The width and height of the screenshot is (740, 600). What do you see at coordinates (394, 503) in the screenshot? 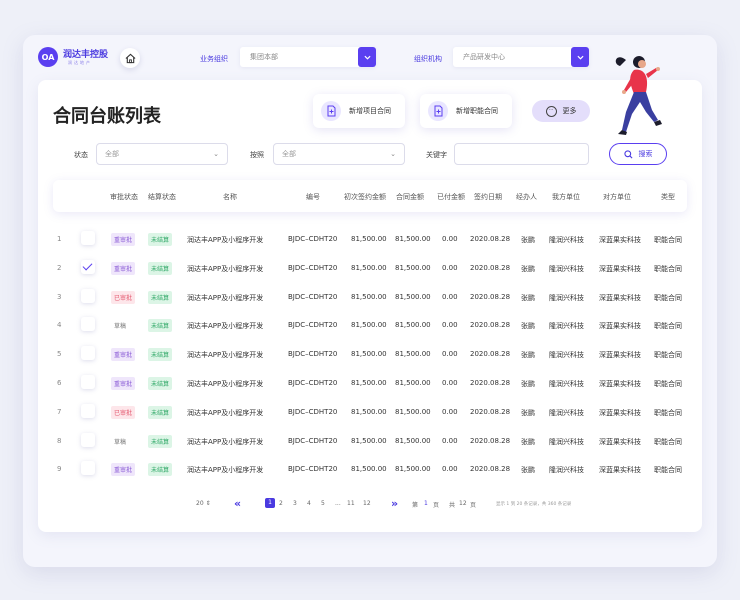
I see `next-page-icon: »` at bounding box center [394, 503].